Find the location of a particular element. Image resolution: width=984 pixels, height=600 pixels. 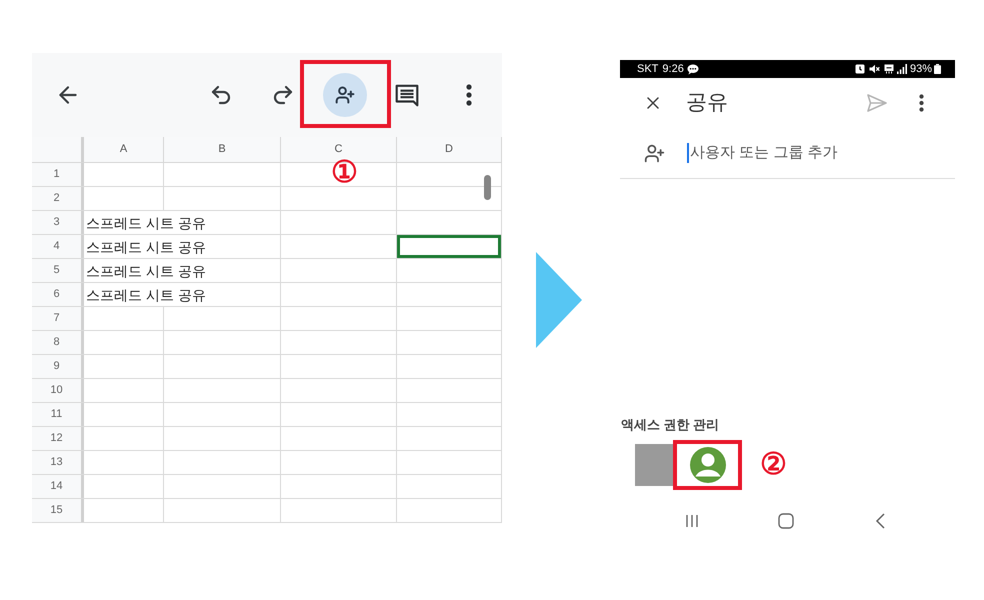

step-number: ① is located at coordinates (344, 173).